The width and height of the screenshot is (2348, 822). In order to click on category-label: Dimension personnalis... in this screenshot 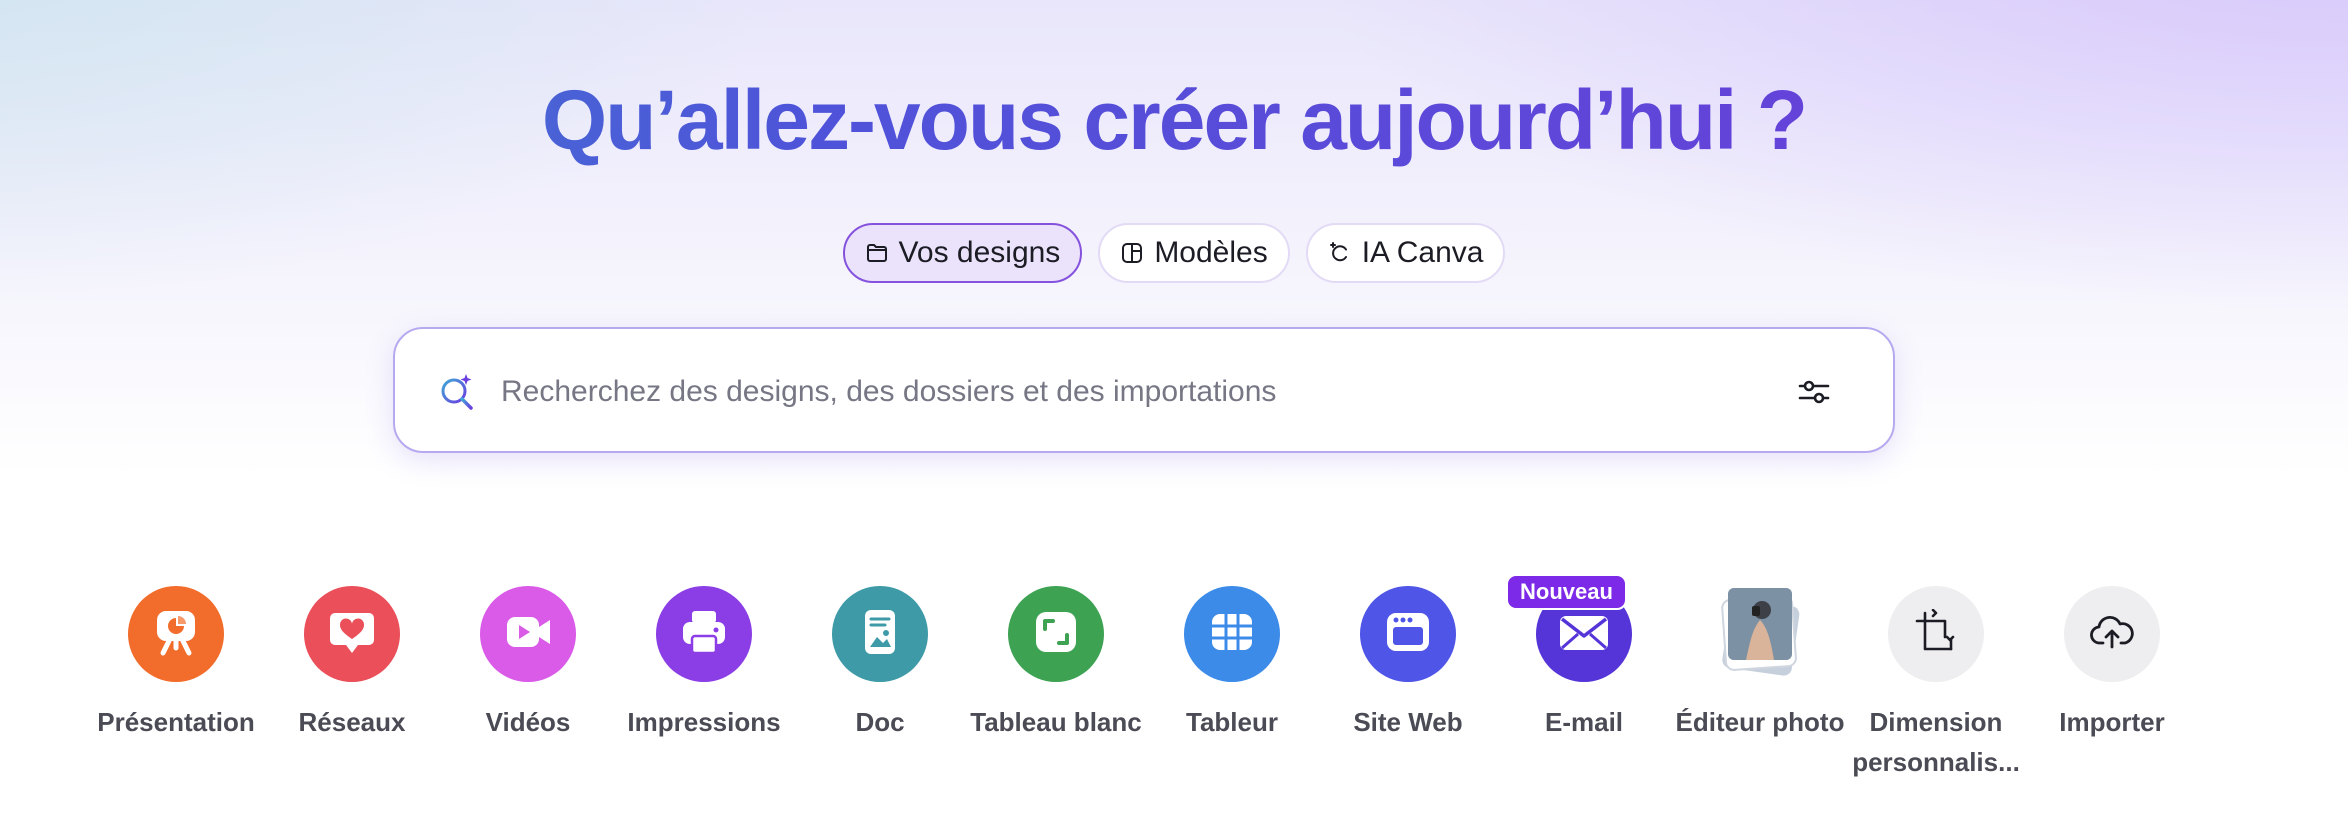, I will do `click(1936, 742)`.